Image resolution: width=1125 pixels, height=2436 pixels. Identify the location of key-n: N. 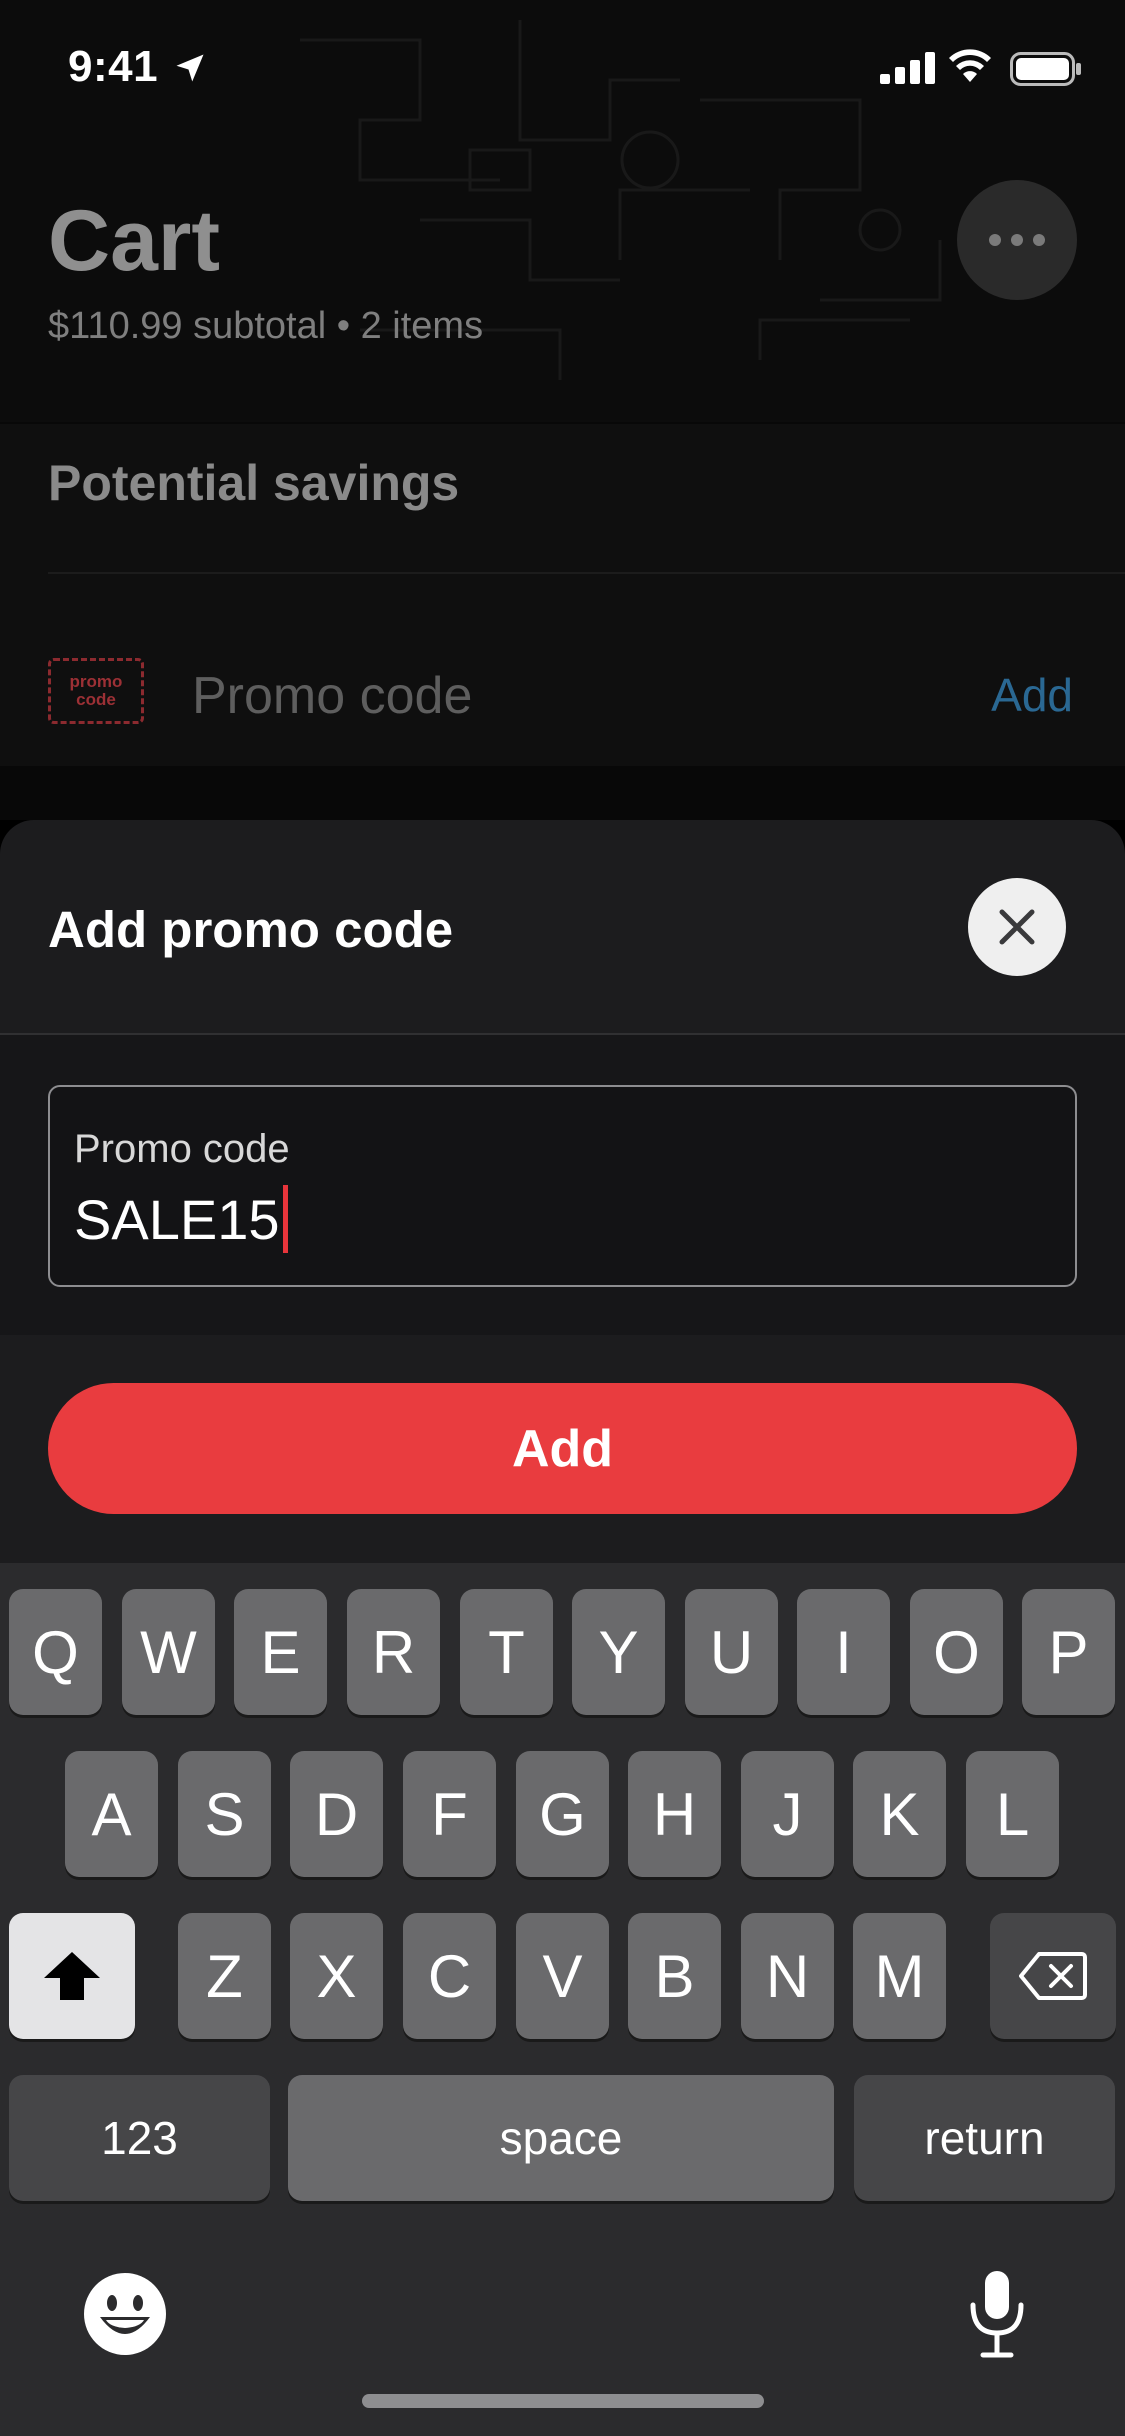
(787, 1976).